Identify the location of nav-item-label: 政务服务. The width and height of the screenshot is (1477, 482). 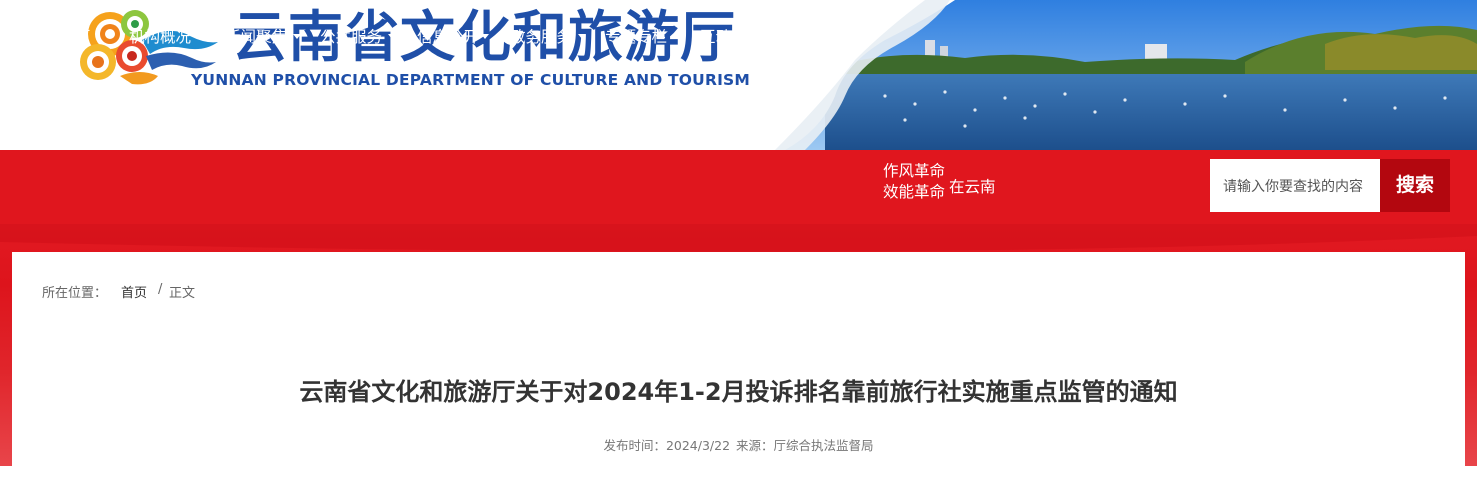
(541, 37).